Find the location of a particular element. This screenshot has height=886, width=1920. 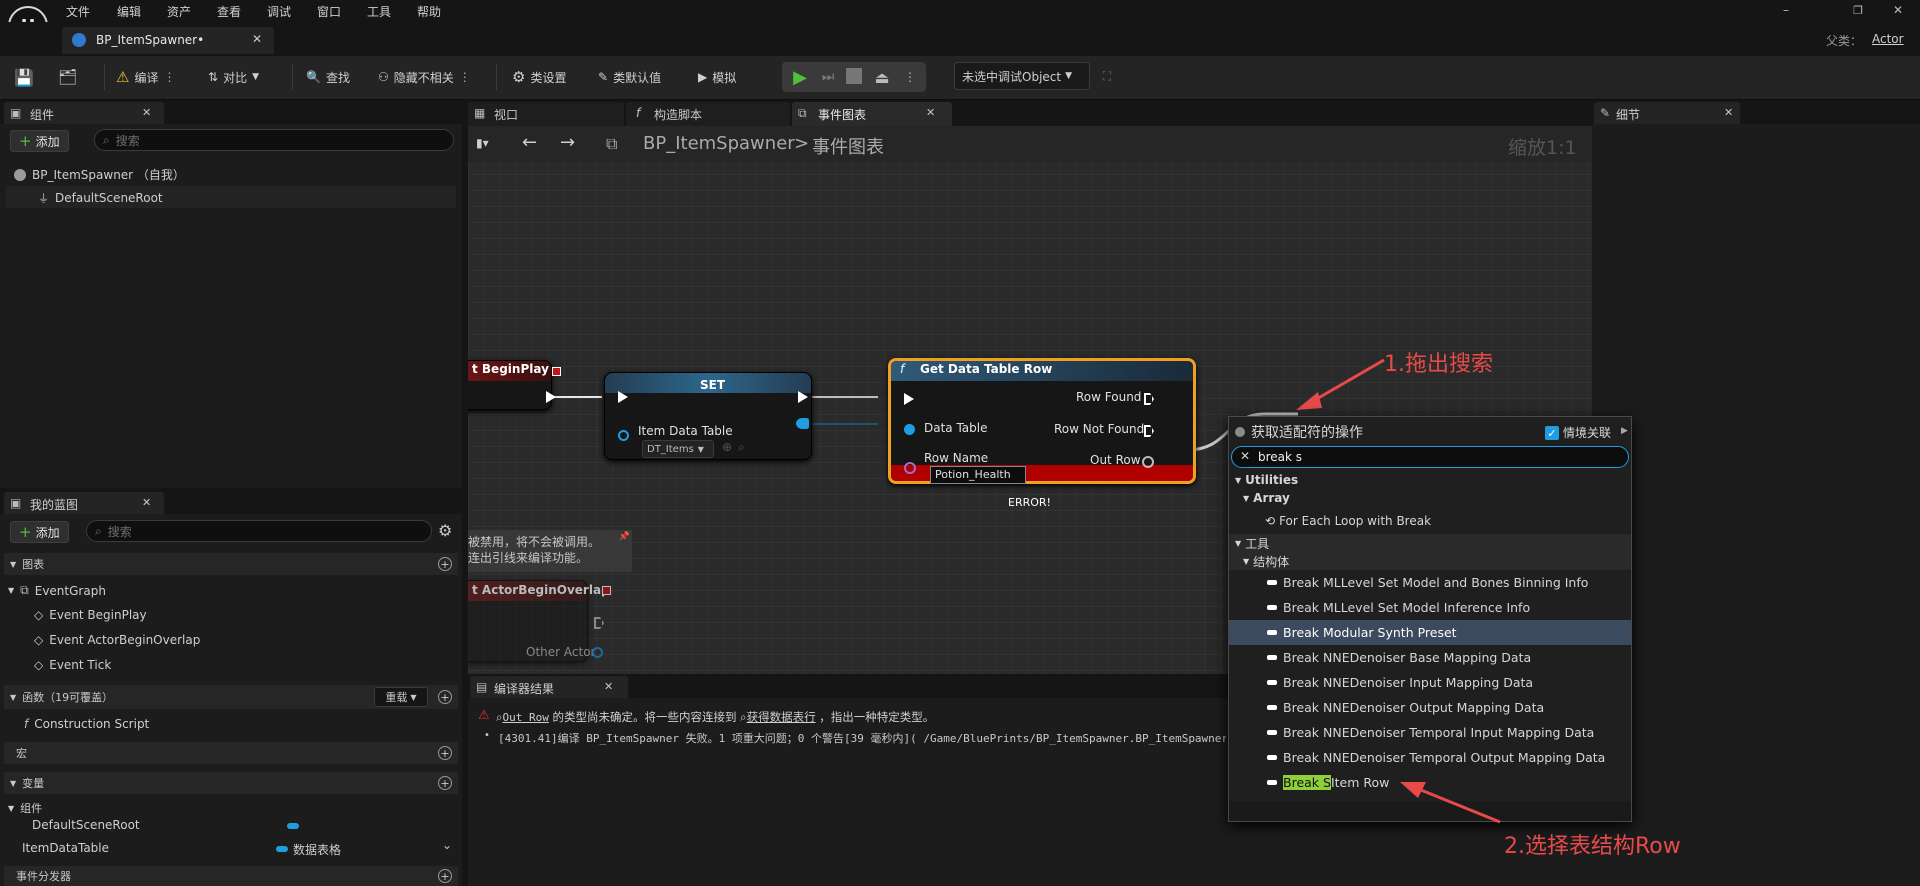

add-macro-icon: + is located at coordinates (445, 753).